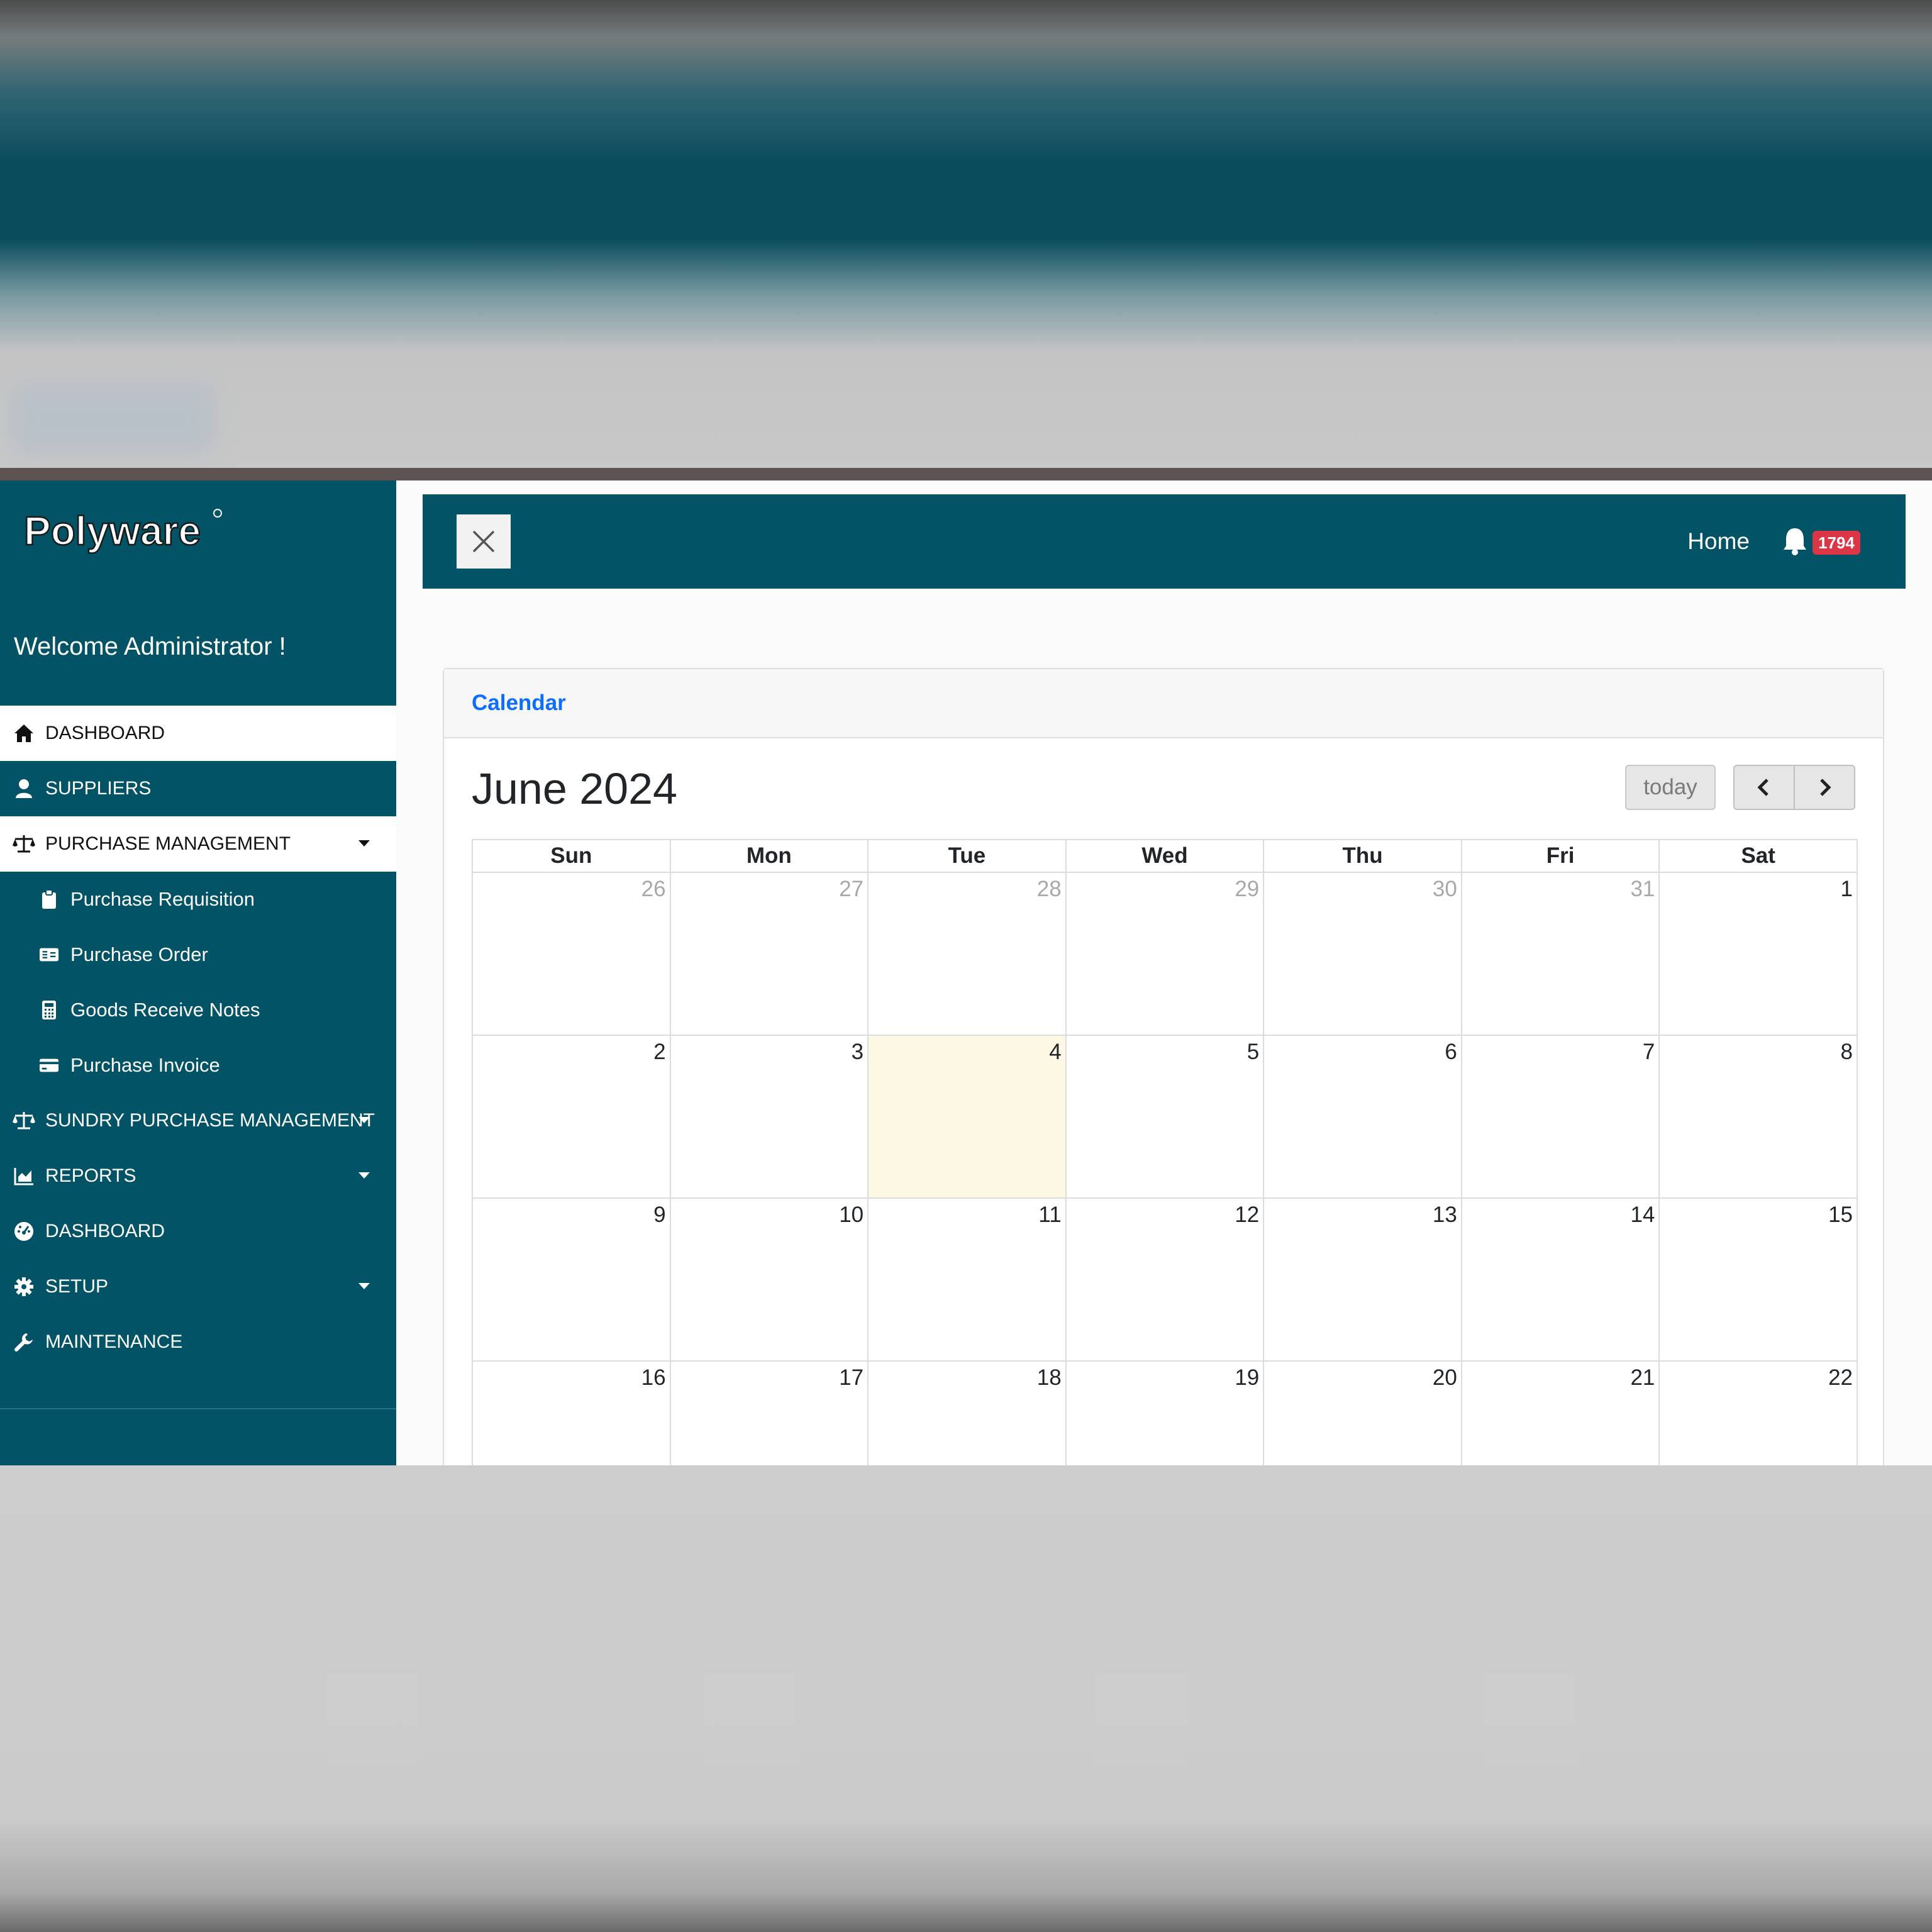 This screenshot has width=1932, height=1932. Describe the element at coordinates (49, 955) in the screenshot. I see `receipt-icon` at that location.